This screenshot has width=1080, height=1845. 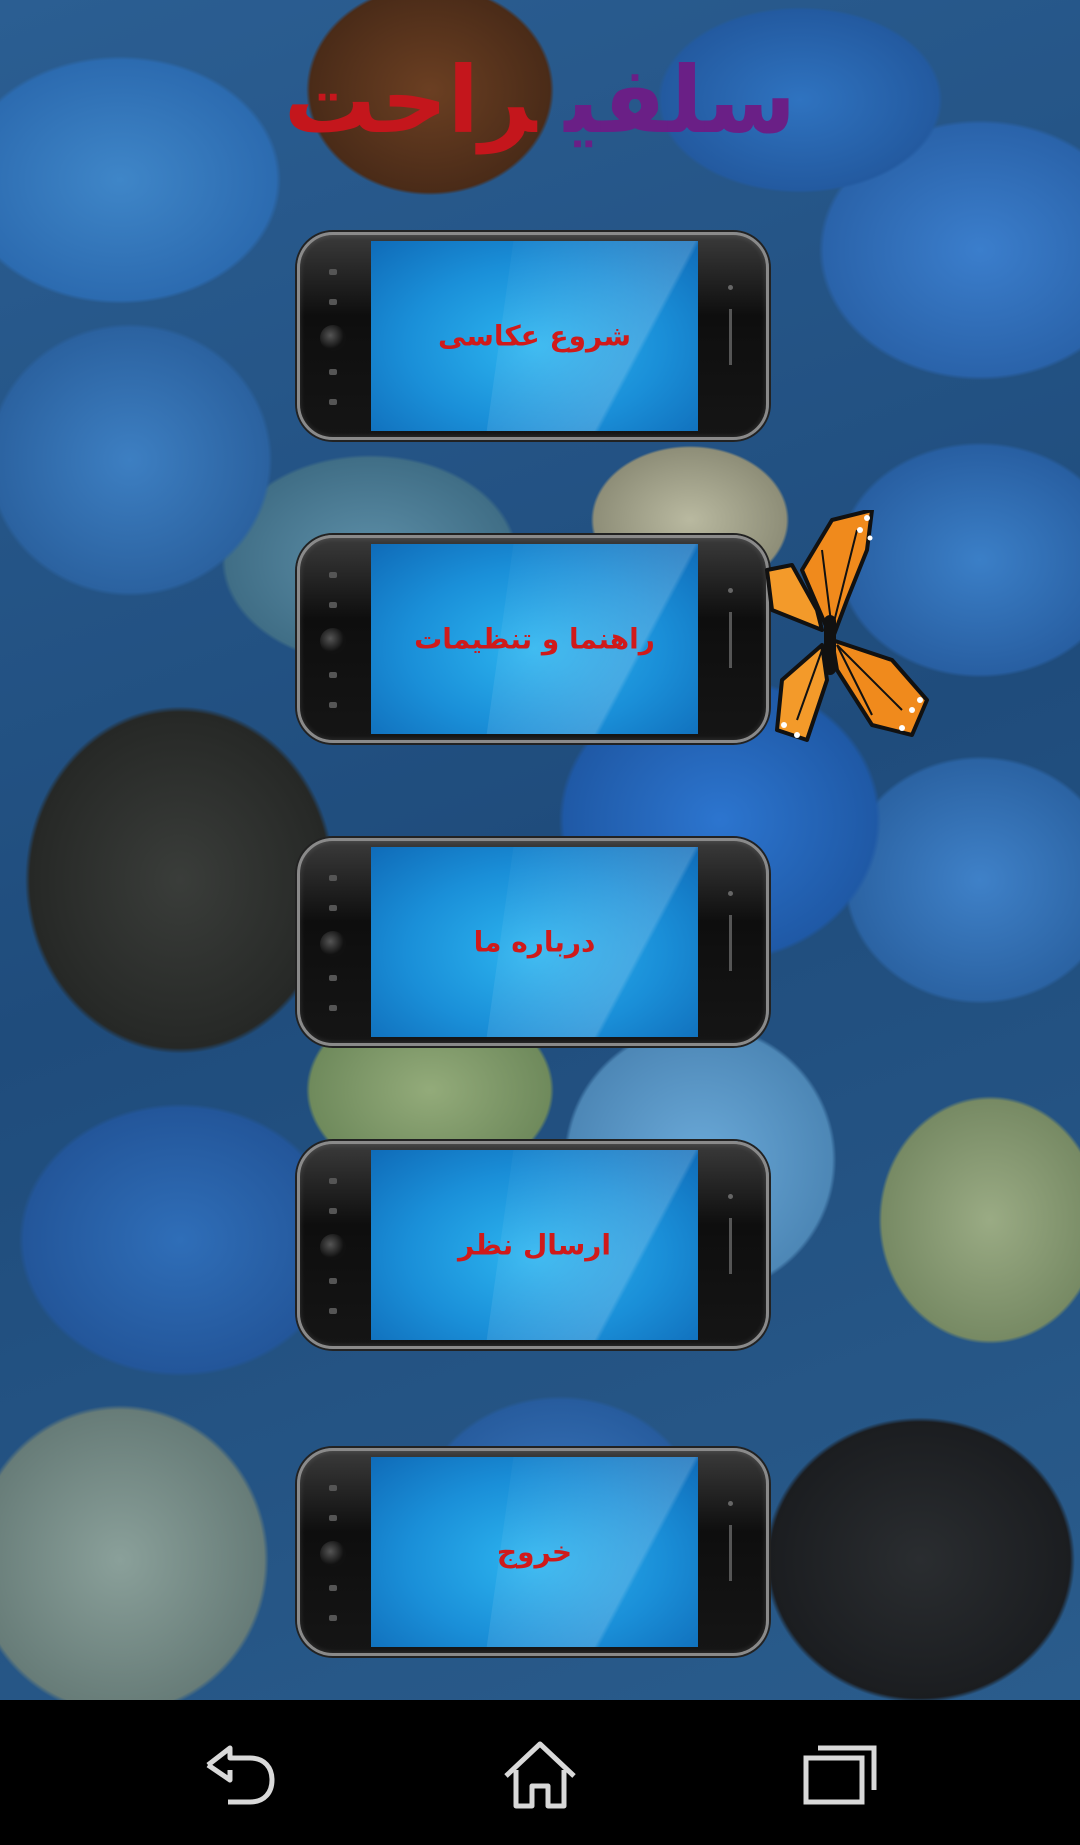 What do you see at coordinates (410, 100) in the screenshot?
I see `app-title-word2: راحت` at bounding box center [410, 100].